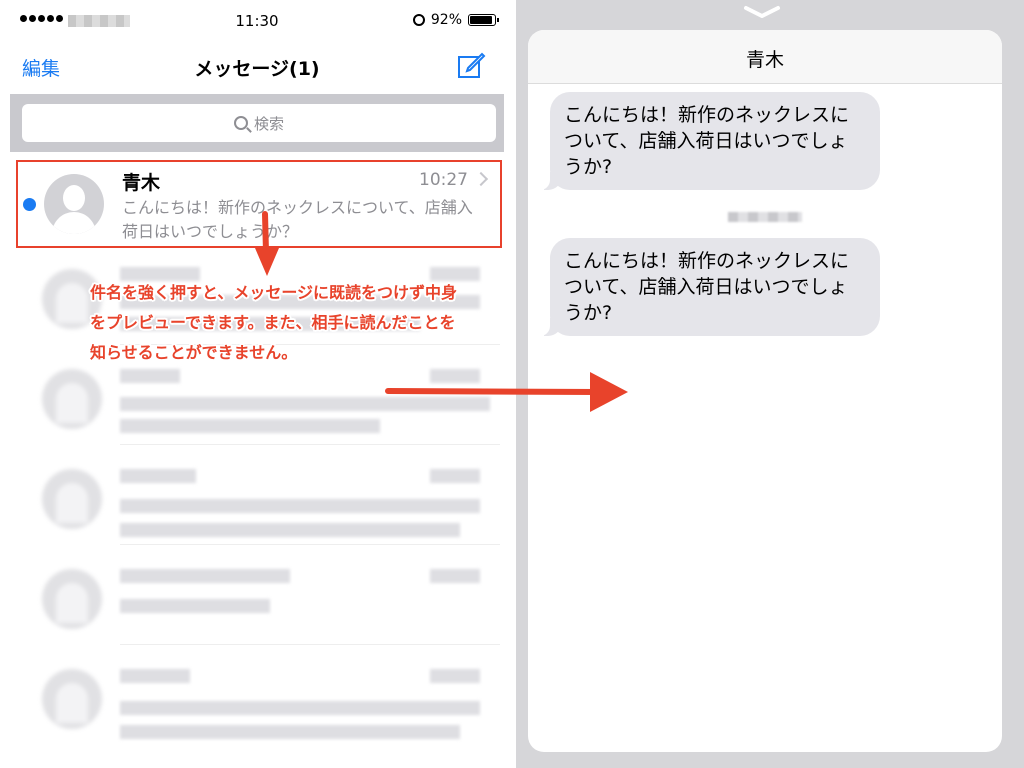 The width and height of the screenshot is (1024, 768). I want to click on search-placeholder: 検索, so click(268, 123).